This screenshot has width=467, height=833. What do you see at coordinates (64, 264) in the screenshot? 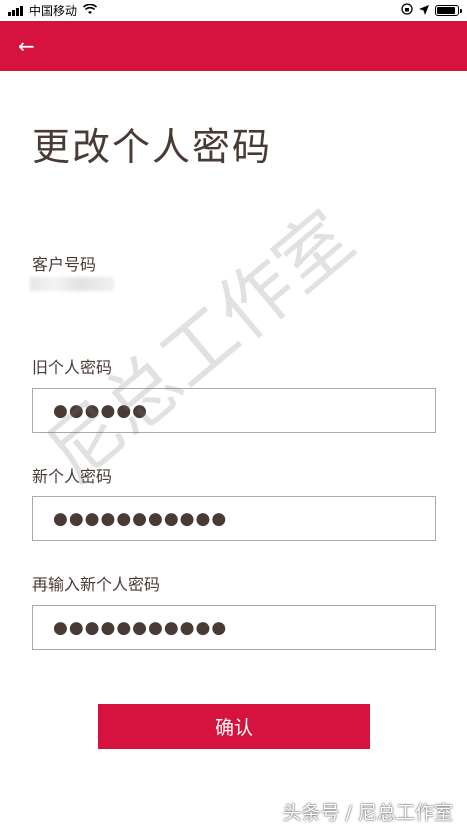
I see `customer-number-label: 客户号码` at bounding box center [64, 264].